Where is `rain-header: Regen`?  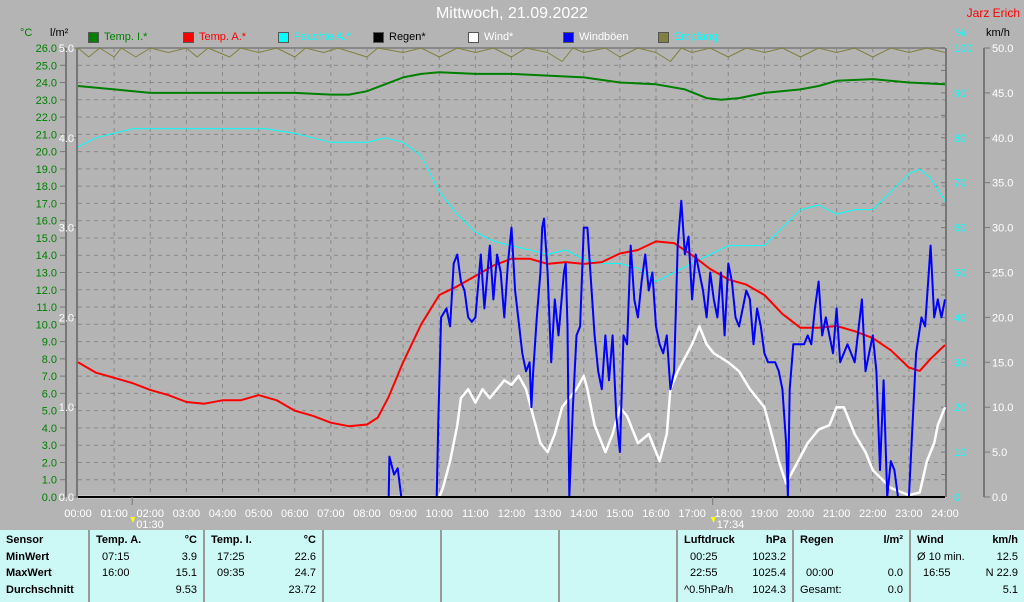
rain-header: Regen is located at coordinates (817, 540).